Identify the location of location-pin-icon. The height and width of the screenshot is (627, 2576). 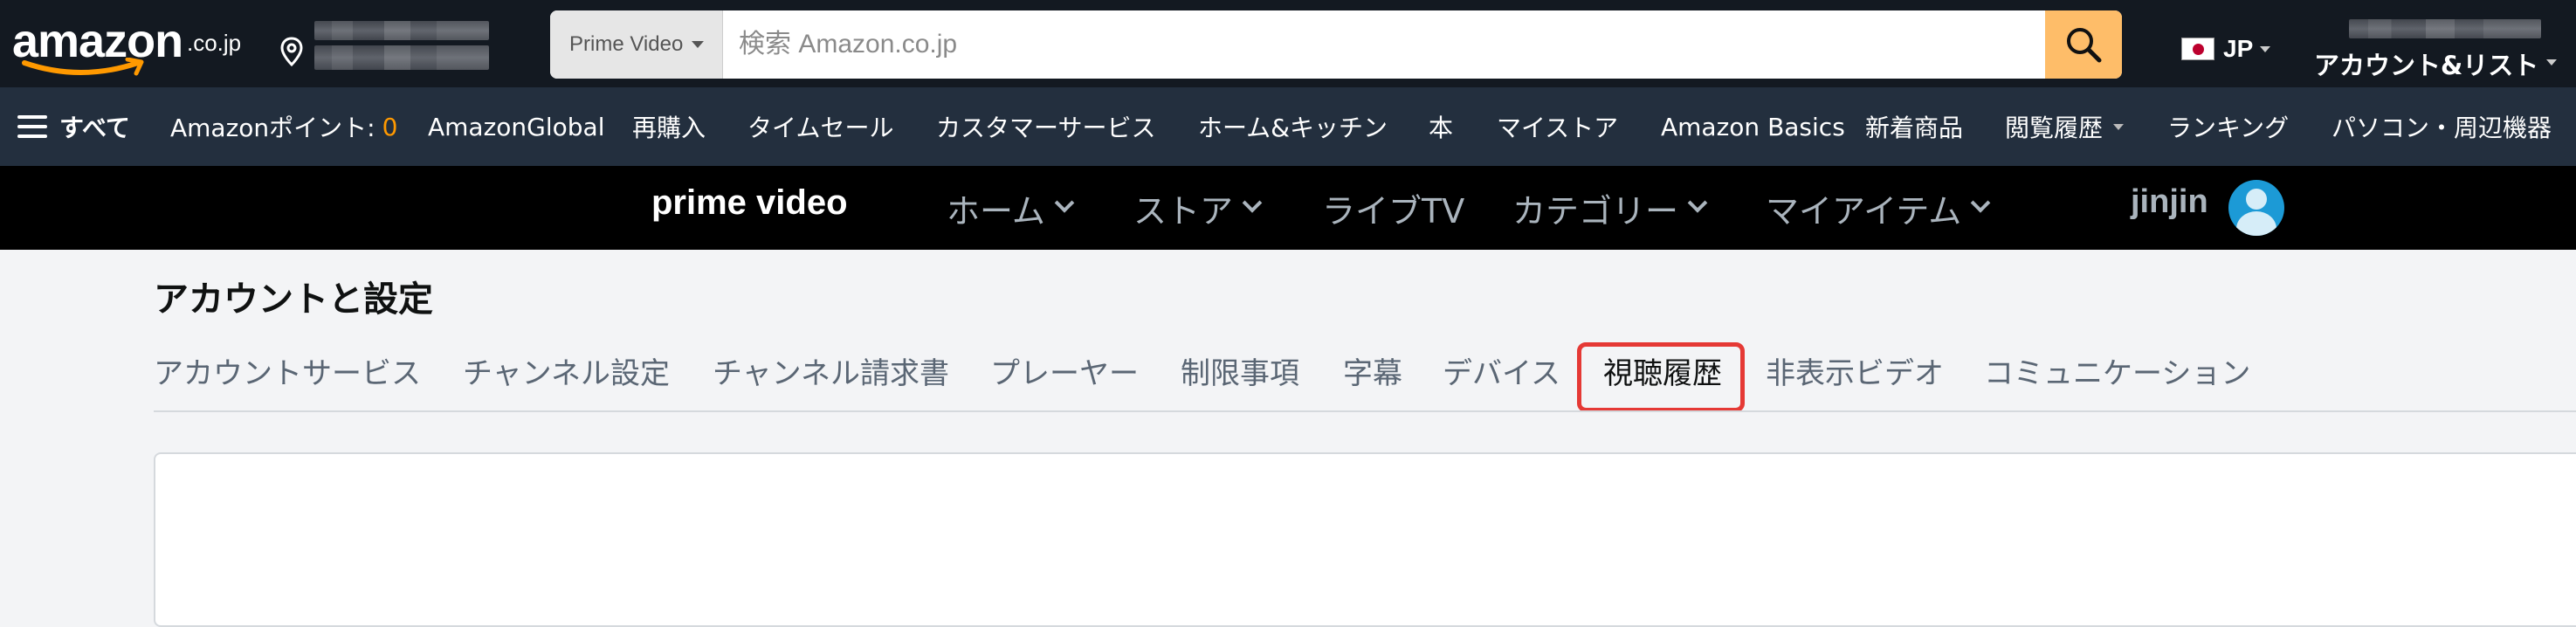
(291, 51).